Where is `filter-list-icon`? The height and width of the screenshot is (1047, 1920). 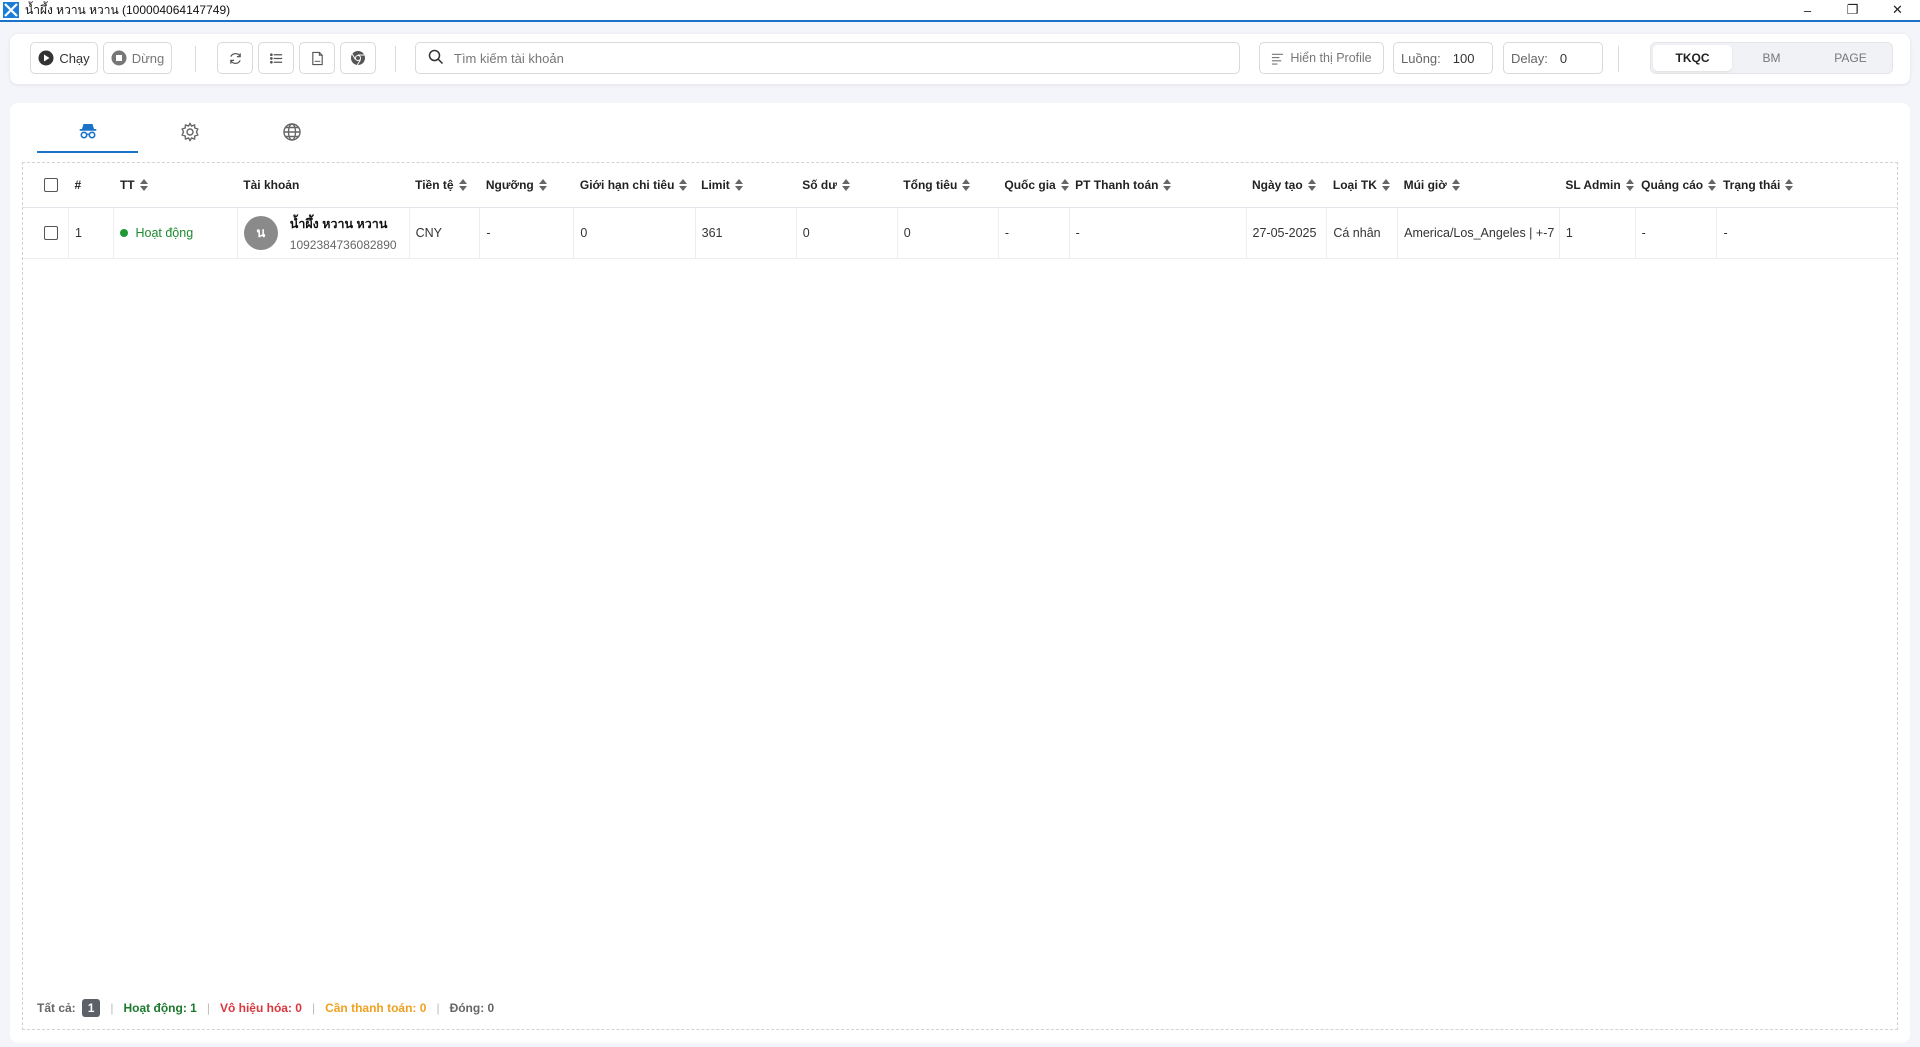 filter-list-icon is located at coordinates (1277, 58).